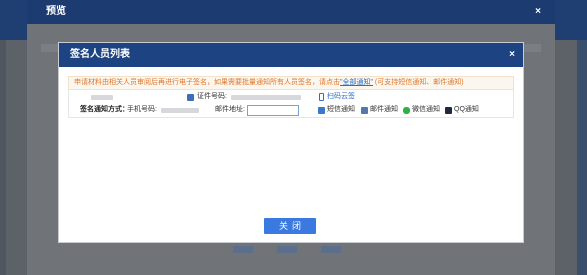  Describe the element at coordinates (466, 110) in the screenshot. I see `qq-notify-option: QQ通知` at that location.